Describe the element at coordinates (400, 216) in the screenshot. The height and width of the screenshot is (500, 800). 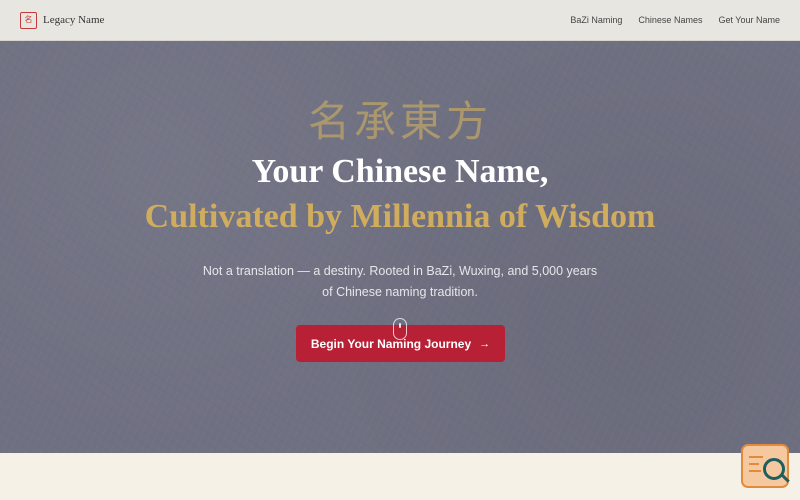
I see `hero-subtitle: Cultivated by Millennia of Wisdom` at that location.